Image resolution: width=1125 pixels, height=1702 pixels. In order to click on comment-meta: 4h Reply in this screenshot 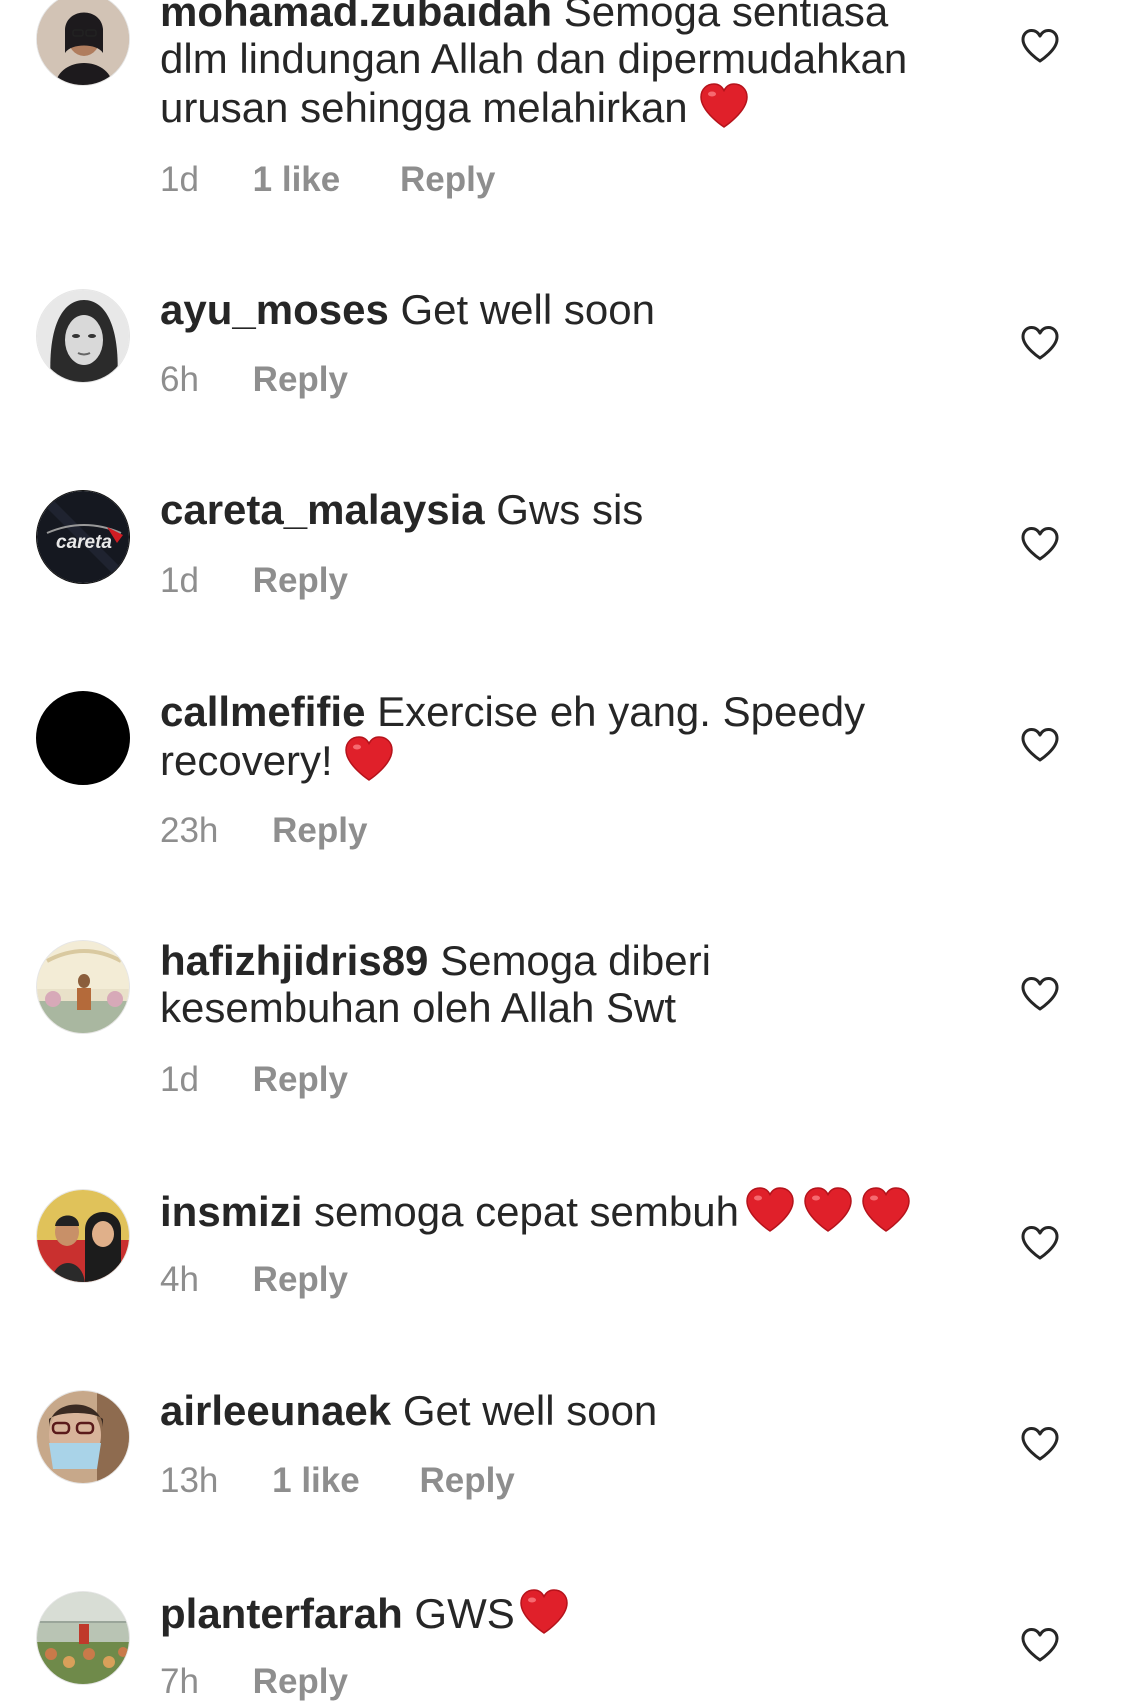, I will do `click(254, 1280)`.